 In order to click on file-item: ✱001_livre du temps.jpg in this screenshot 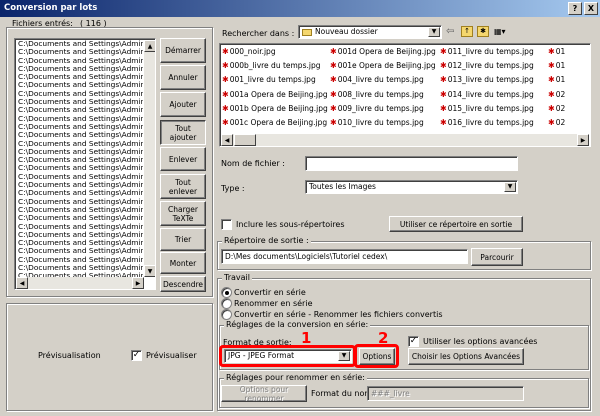, I will do `click(276, 80)`.